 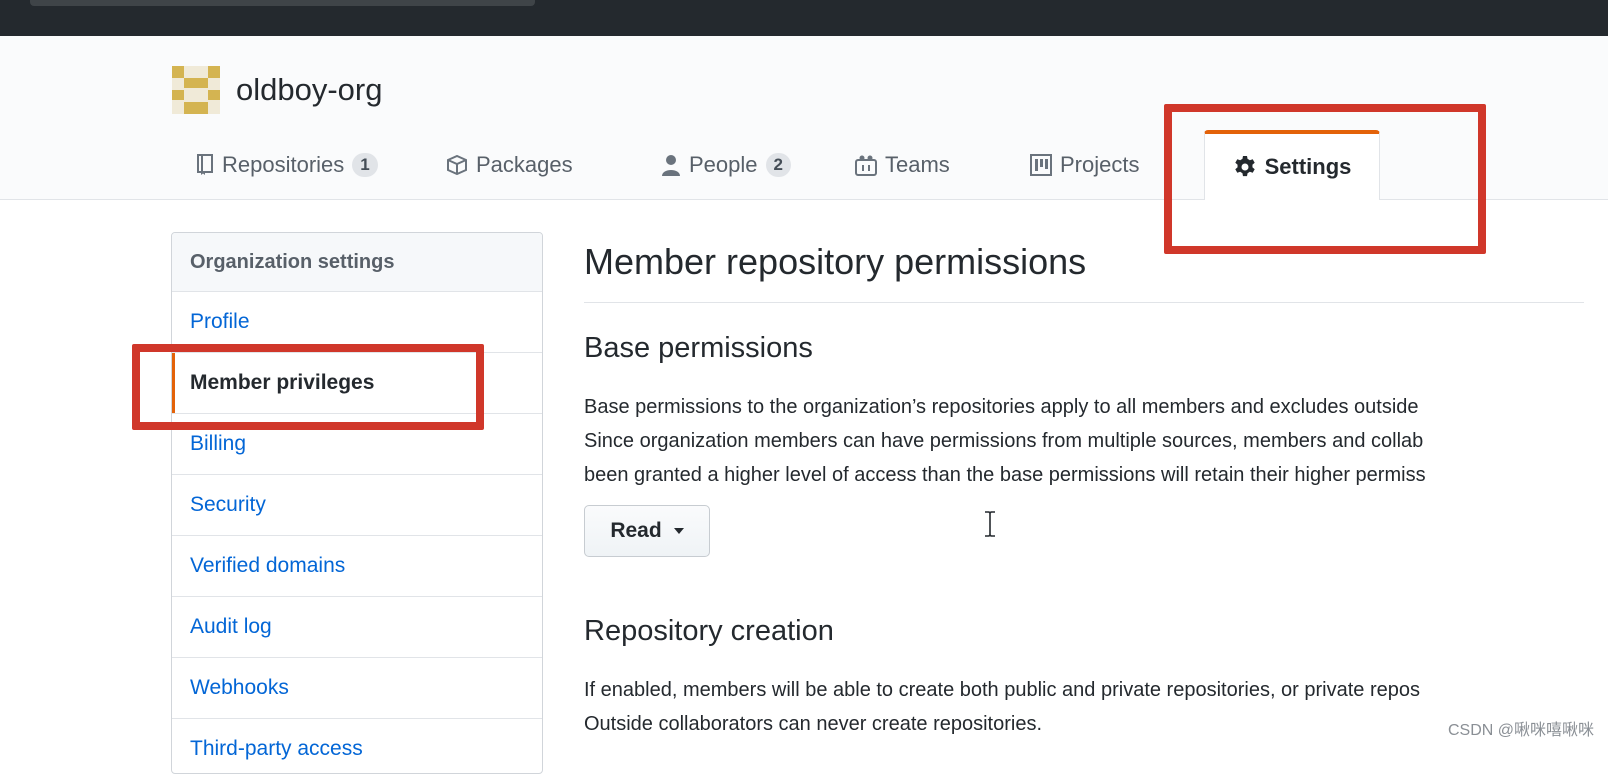 I want to click on project-icon, so click(x=1041, y=165).